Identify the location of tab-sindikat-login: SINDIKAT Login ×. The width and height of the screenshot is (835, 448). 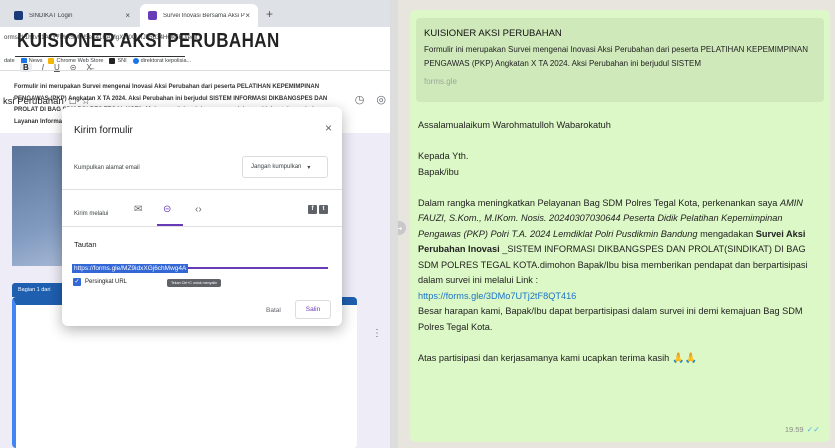
(72, 15).